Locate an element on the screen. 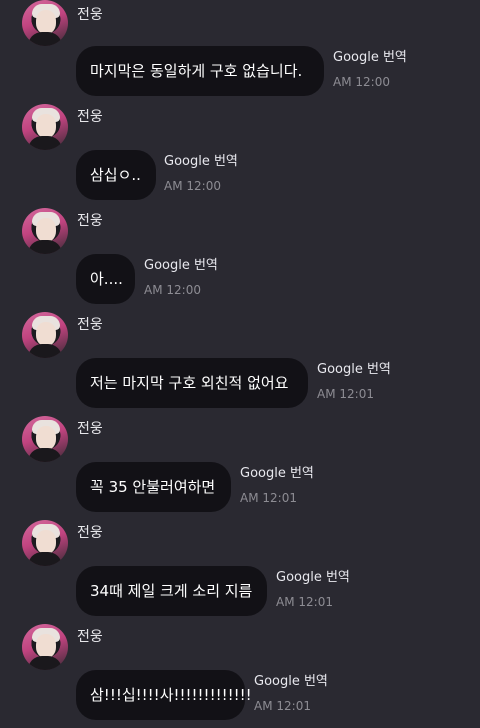 The height and width of the screenshot is (728, 480). chat-message: 전웅 삼십ㅇ.. Google 번역 AM 12:00 is located at coordinates (240, 156).